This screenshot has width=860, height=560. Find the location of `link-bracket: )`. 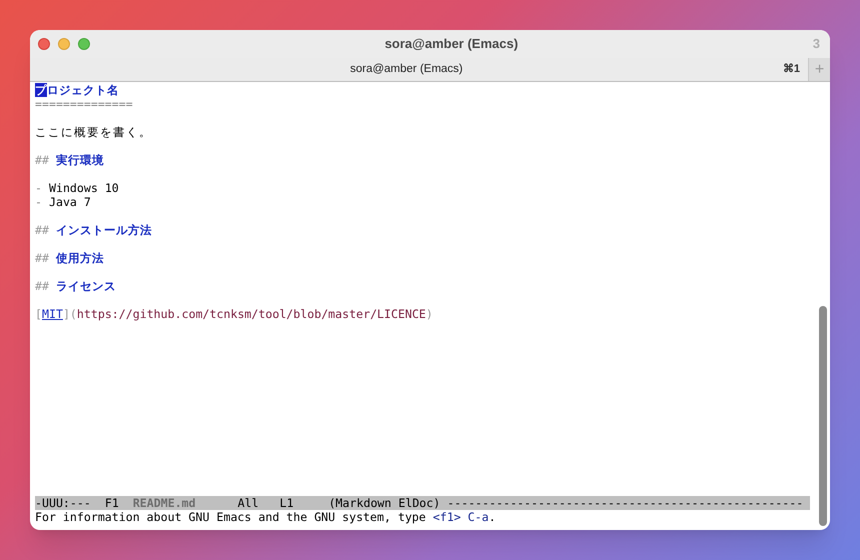

link-bracket: ) is located at coordinates (429, 314).